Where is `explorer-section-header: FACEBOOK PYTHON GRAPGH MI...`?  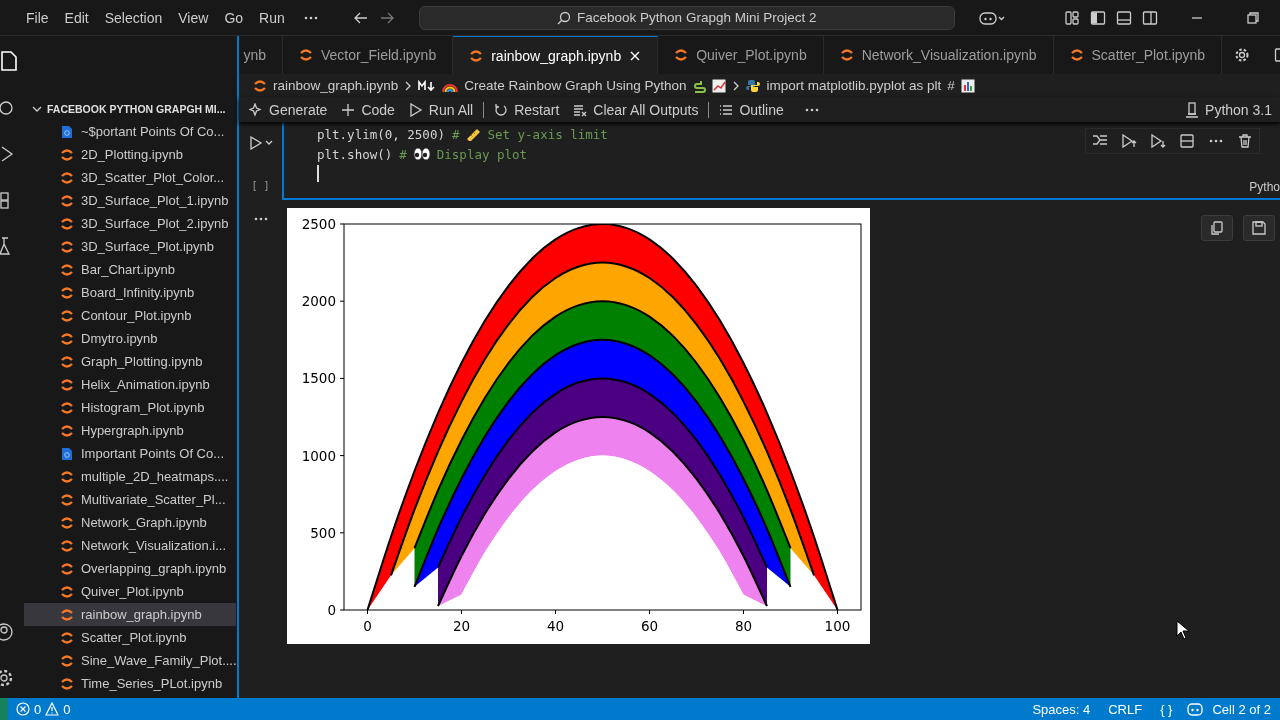 explorer-section-header: FACEBOOK PYTHON GRAPGH MI... is located at coordinates (130, 109).